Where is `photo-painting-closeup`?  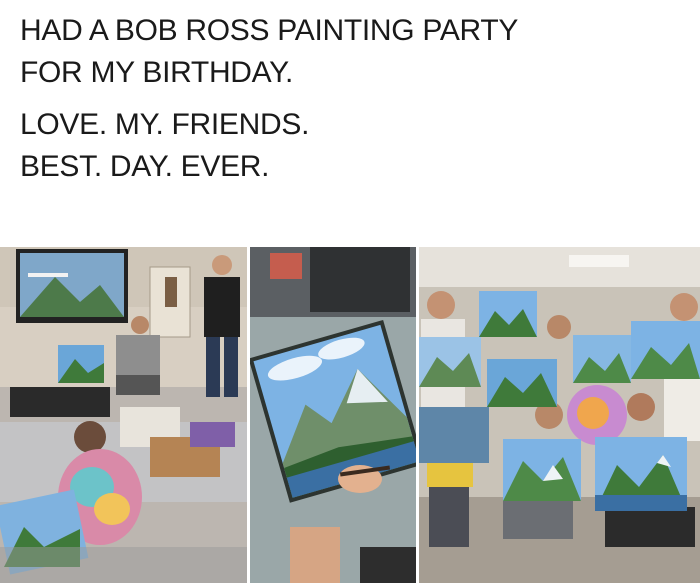
photo-painting-closeup is located at coordinates (333, 415).